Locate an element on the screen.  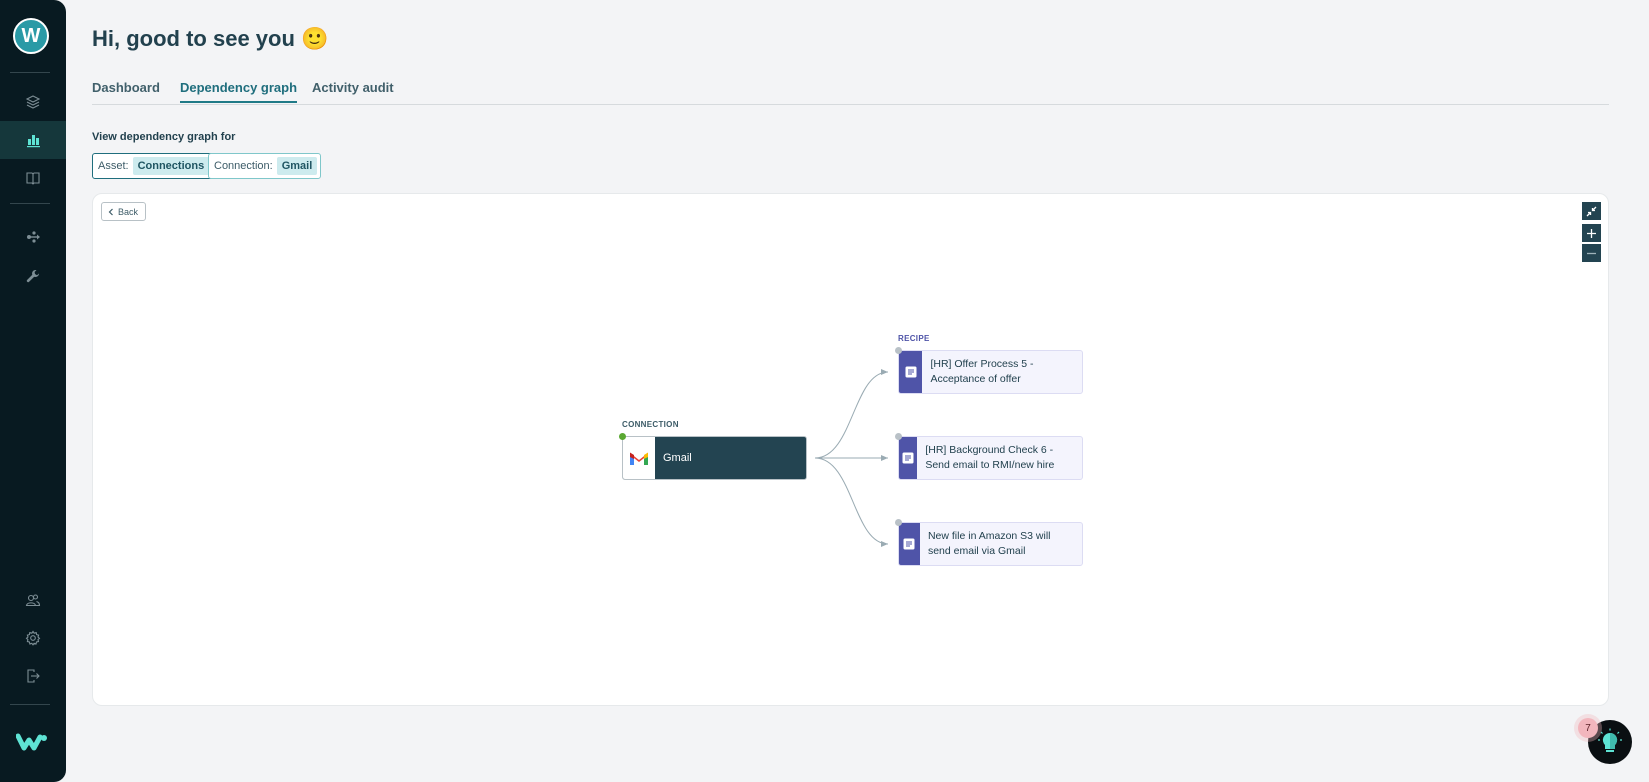
layers-icon is located at coordinates (33, 102).